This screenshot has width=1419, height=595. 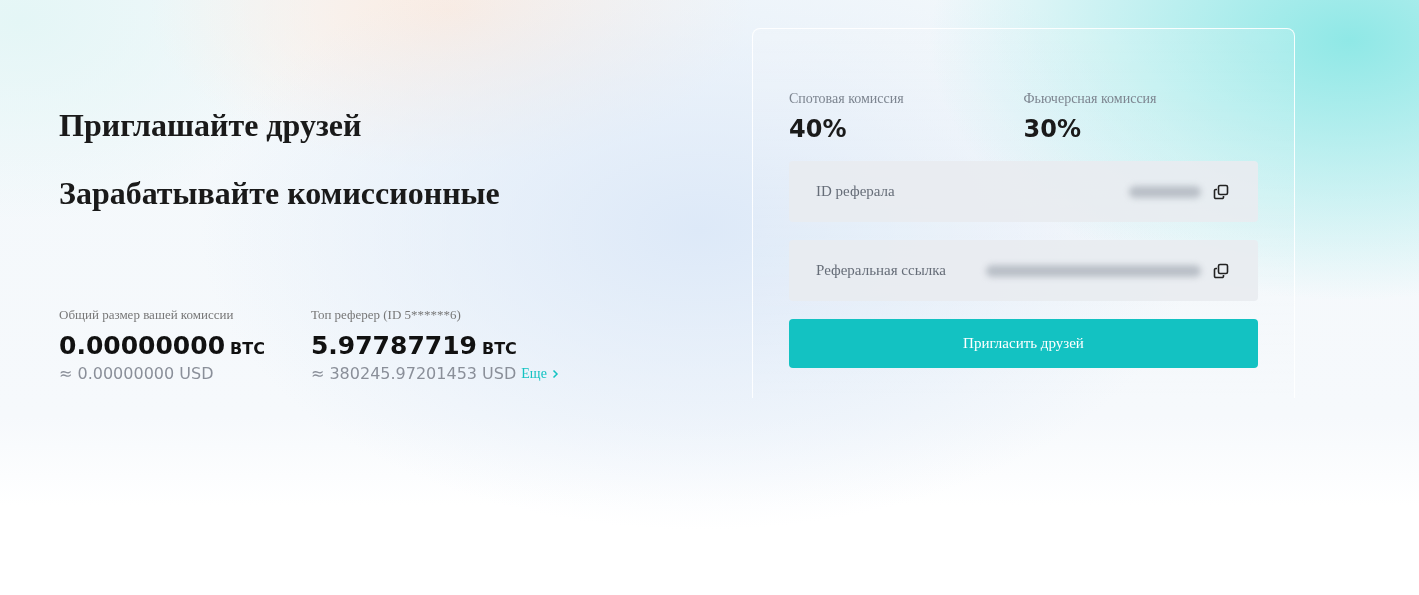 I want to click on stat-usd-value: ≈ 380245.97201453 USD, so click(x=413, y=373).